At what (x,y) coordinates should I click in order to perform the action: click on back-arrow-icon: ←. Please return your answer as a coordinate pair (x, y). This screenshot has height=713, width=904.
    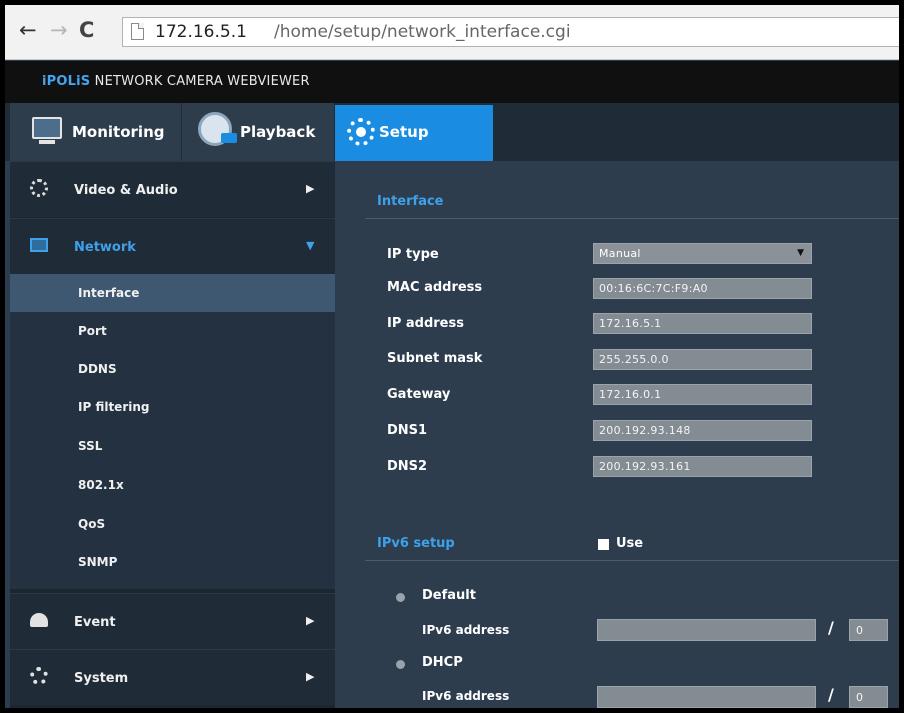
    Looking at the image, I should click on (28, 30).